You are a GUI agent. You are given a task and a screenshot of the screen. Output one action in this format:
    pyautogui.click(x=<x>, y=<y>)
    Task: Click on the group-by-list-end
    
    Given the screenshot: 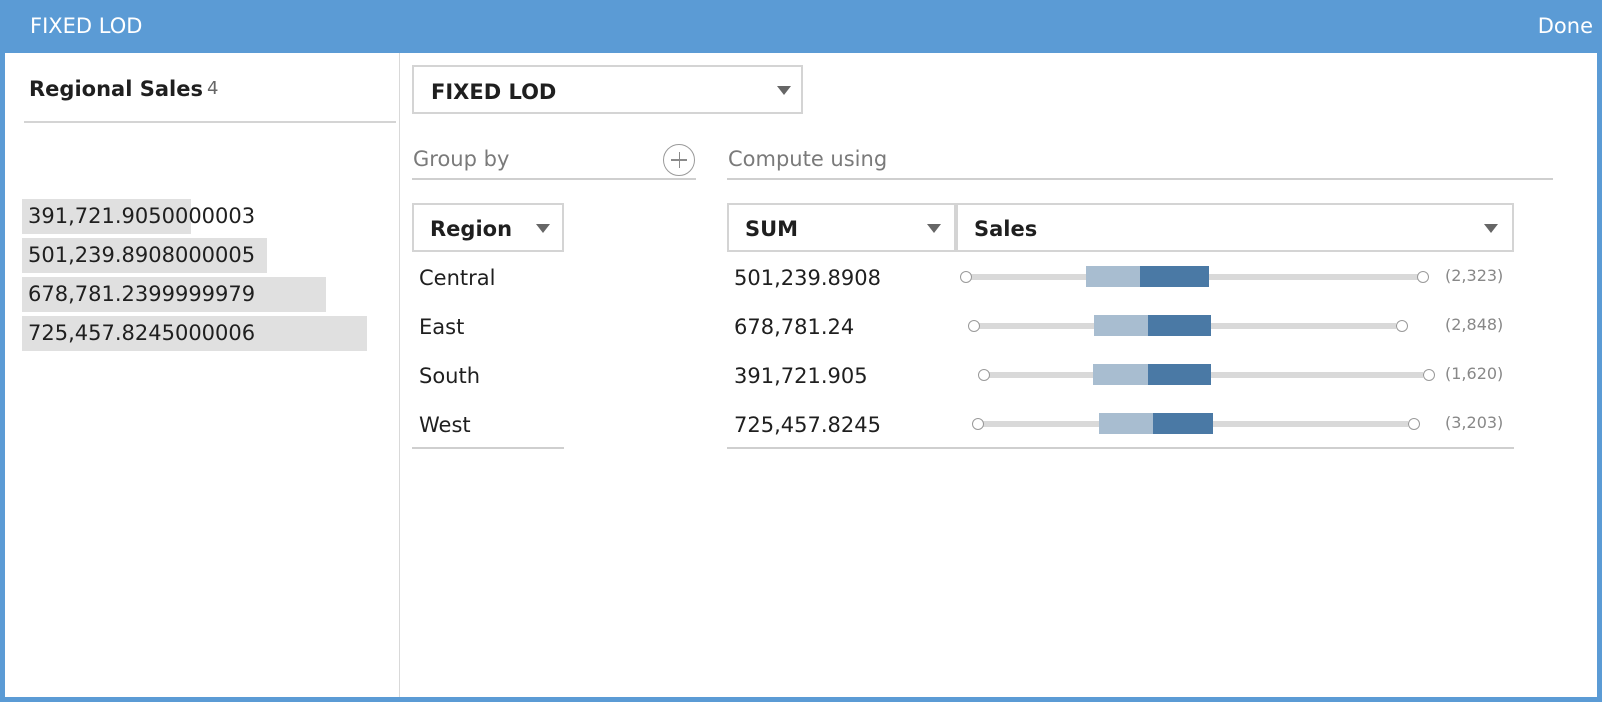 What is the action you would take?
    pyautogui.click(x=488, y=448)
    